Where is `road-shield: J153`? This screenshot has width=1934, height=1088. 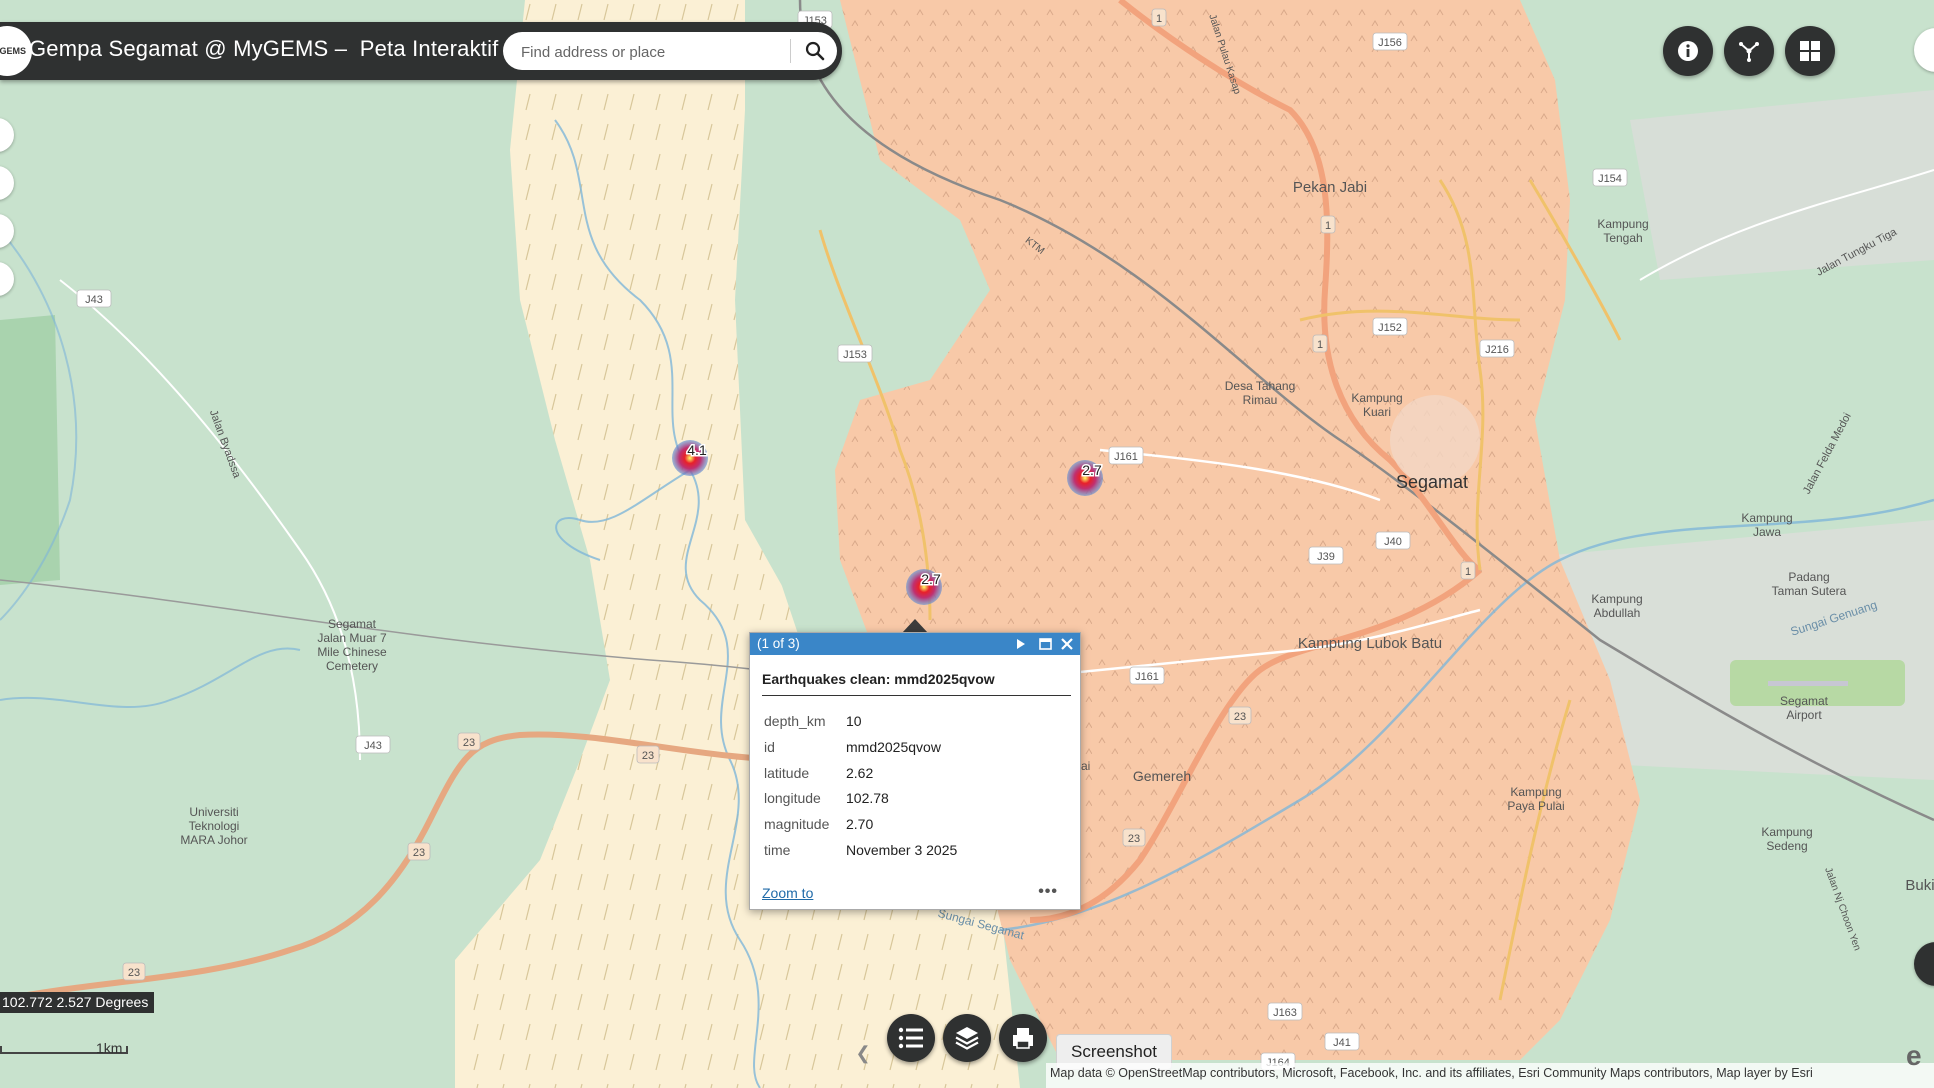
road-shield: J153 is located at coordinates (855, 353).